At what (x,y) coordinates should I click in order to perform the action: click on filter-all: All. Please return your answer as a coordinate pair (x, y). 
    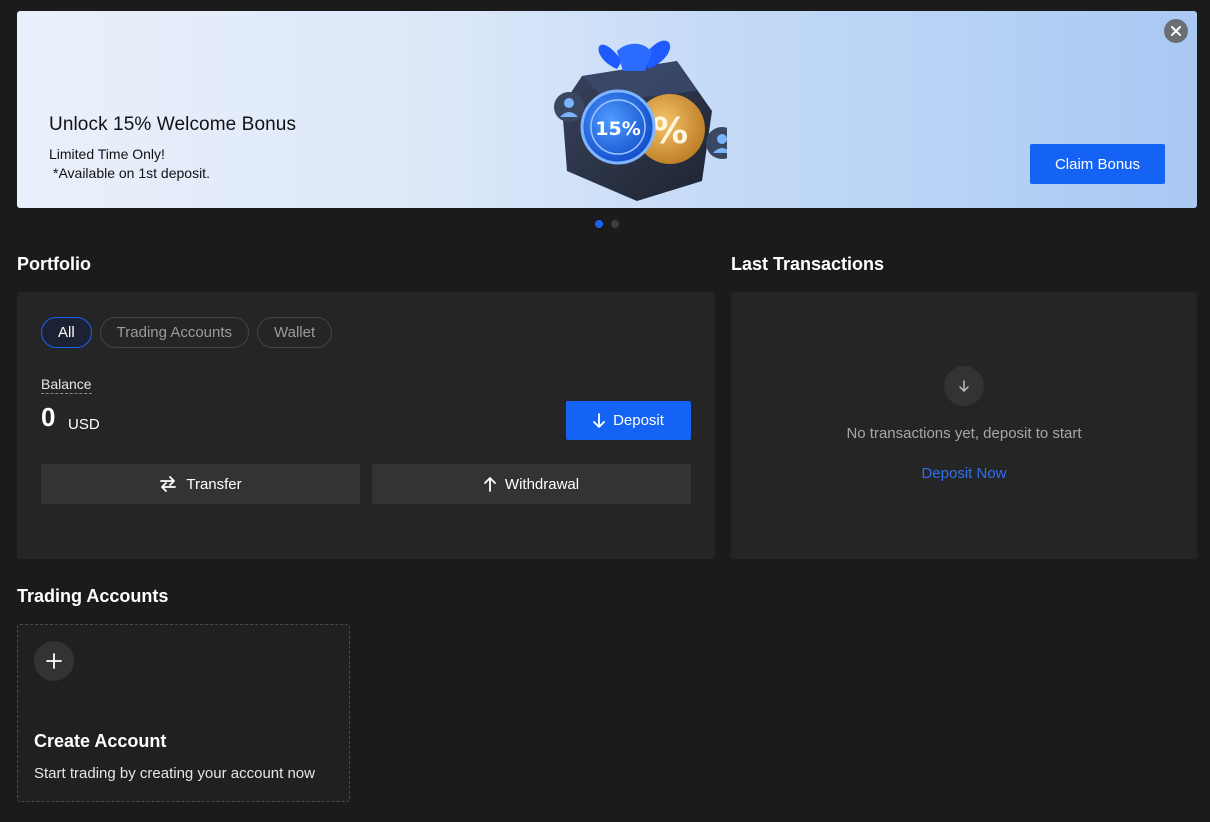
    Looking at the image, I should click on (66, 332).